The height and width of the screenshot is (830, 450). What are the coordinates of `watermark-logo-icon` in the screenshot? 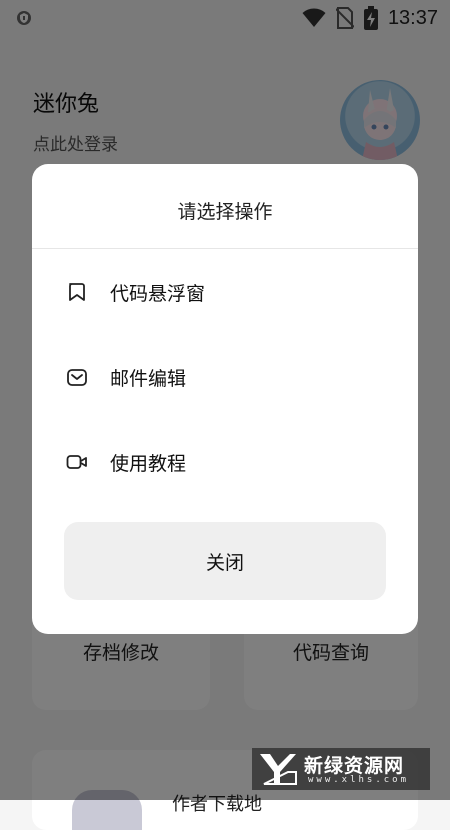 It's located at (278, 771).